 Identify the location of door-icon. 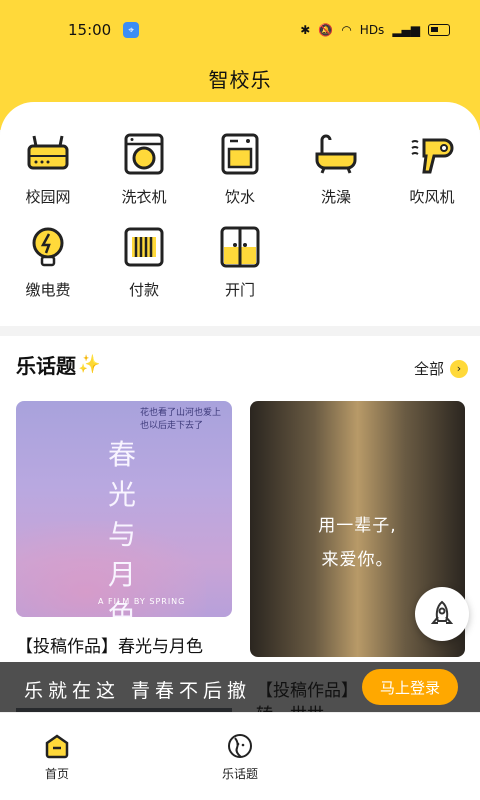
(240, 247).